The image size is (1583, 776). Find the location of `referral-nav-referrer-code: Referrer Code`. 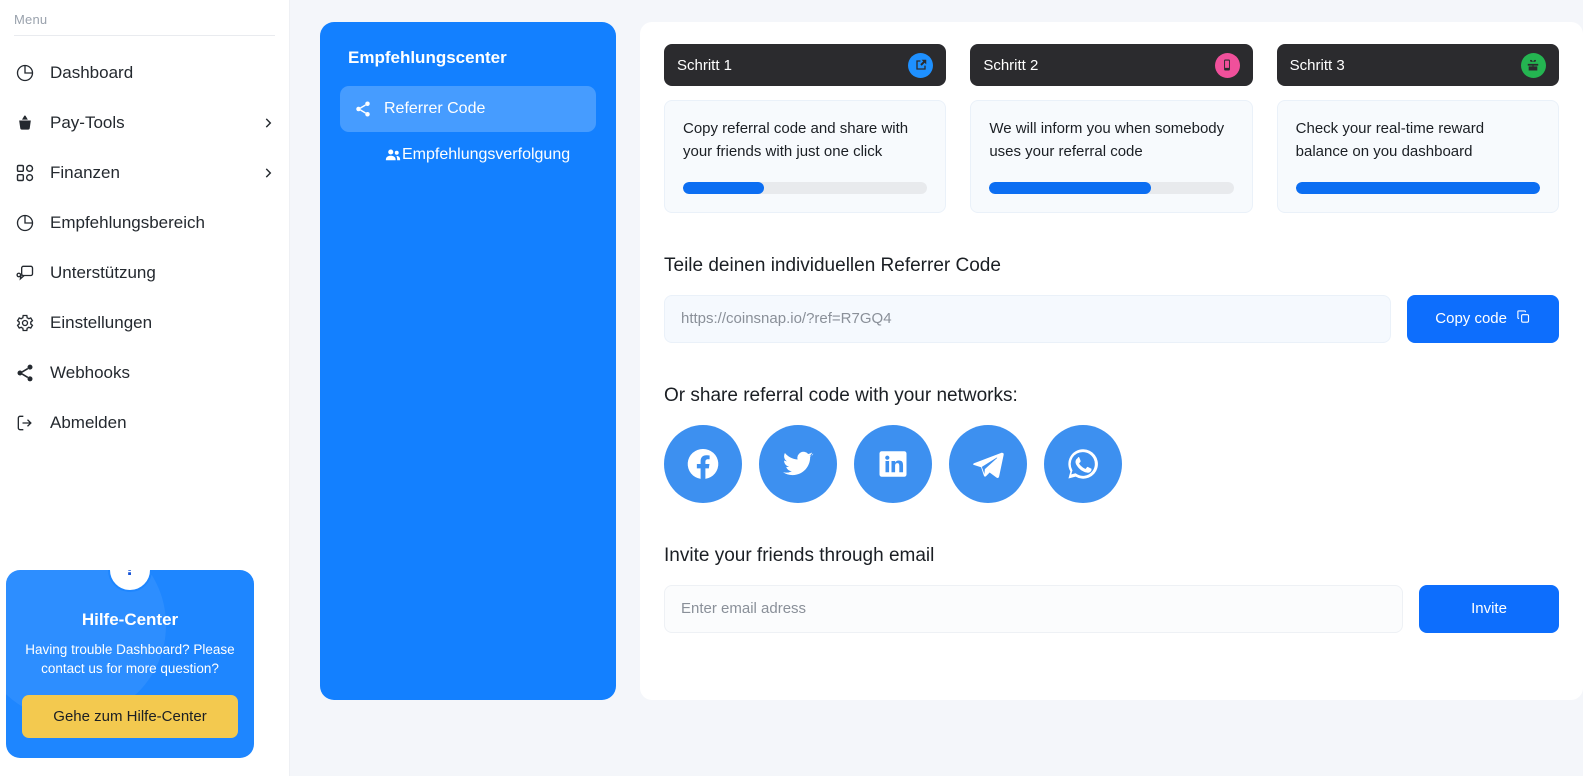

referral-nav-referrer-code: Referrer Code is located at coordinates (468, 109).